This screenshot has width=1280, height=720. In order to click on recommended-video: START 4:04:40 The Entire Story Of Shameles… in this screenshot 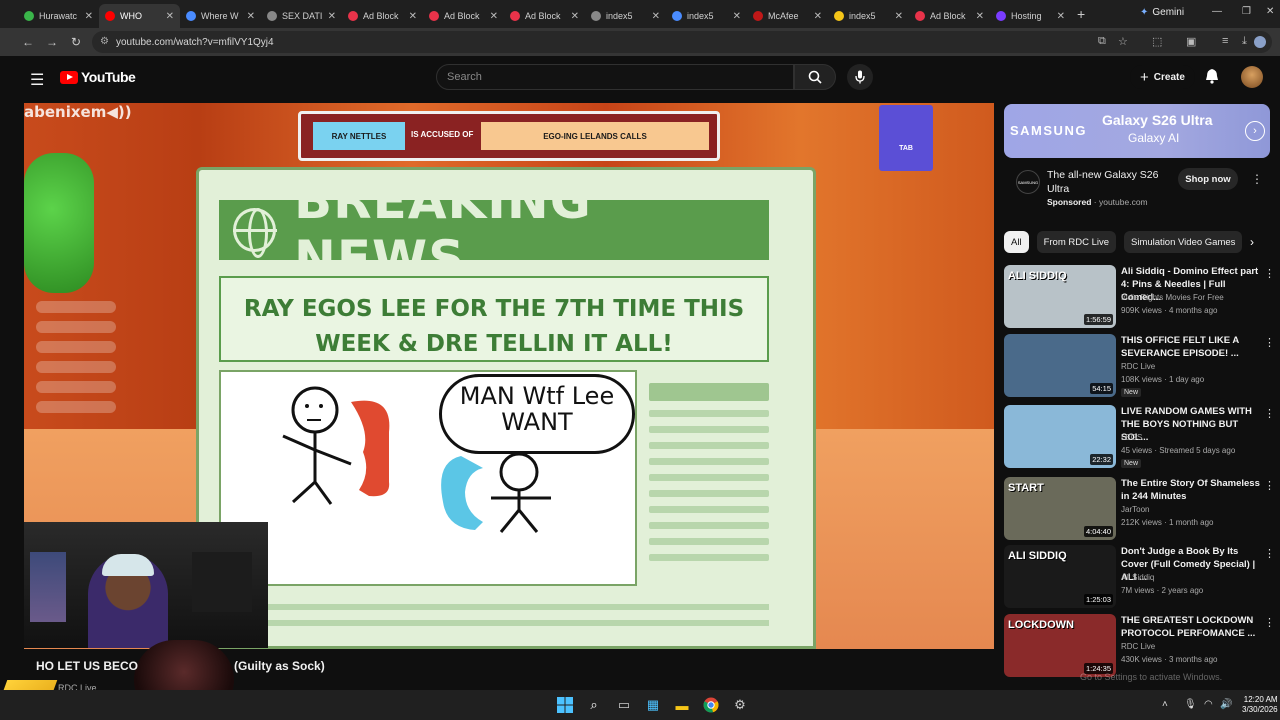, I will do `click(1139, 510)`.